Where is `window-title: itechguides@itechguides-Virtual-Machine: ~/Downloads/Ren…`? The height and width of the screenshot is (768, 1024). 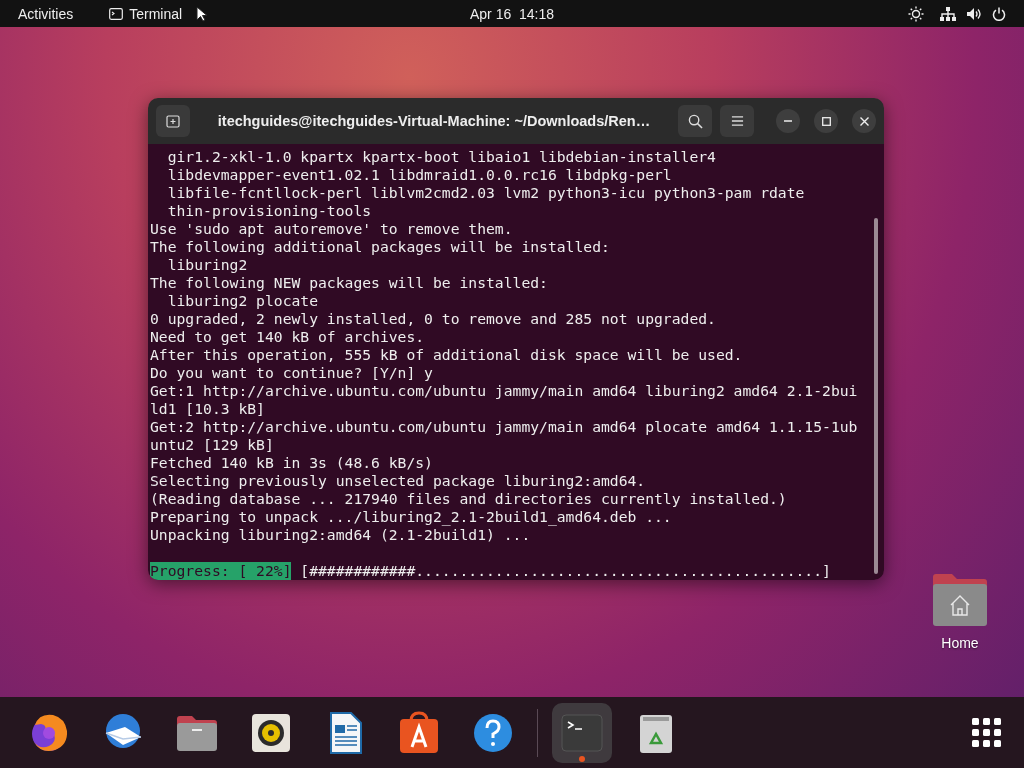
window-title: itechguides@itechguides-Virtual-Machine: ~/Downloads/Ren… is located at coordinates (434, 121).